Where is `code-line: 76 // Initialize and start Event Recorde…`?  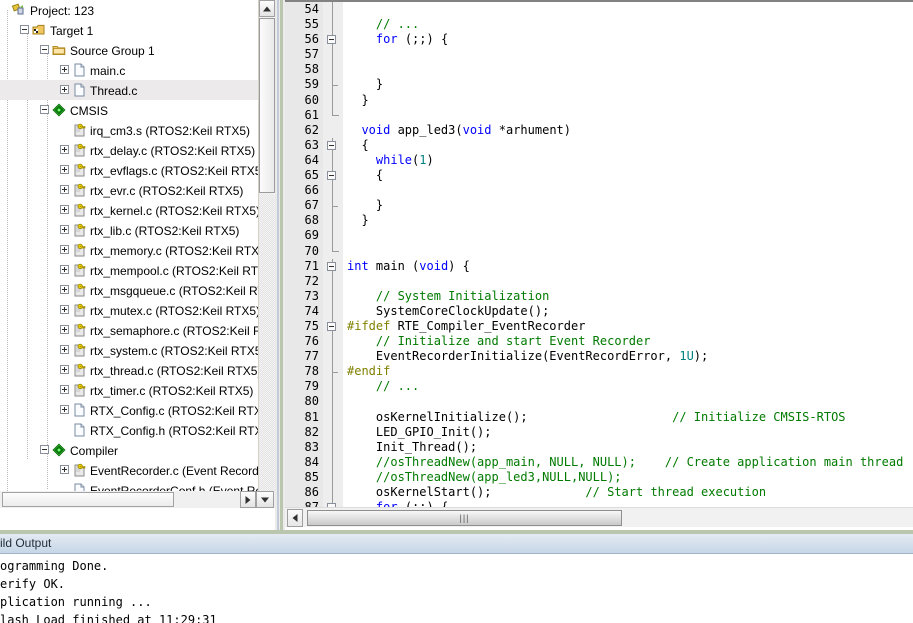 code-line: 76 // Initialize and start Event Recorde… is located at coordinates (599, 342).